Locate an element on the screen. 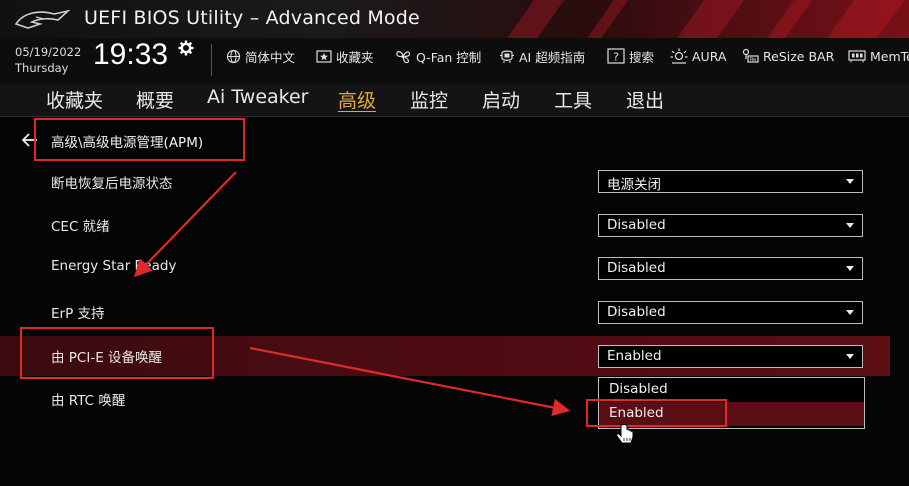 This screenshot has height=486, width=909. date-display: 05/19/2022 is located at coordinates (48, 52).